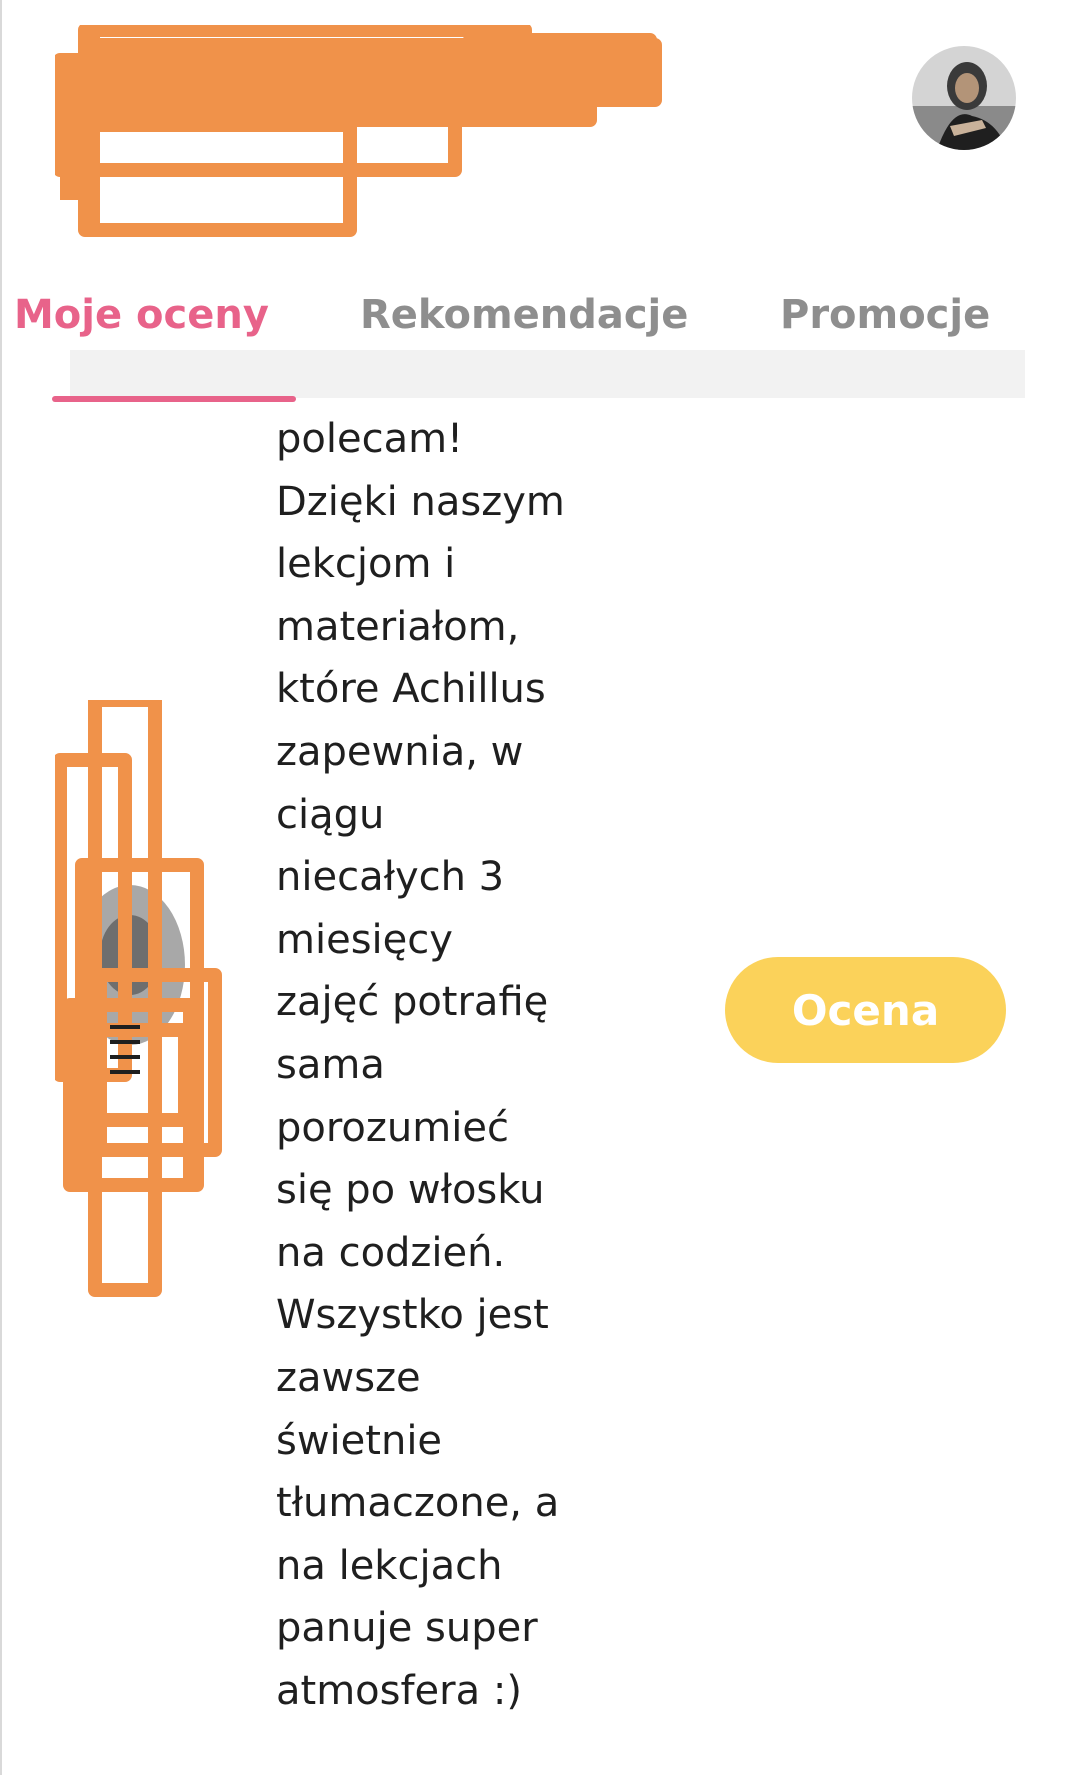  I want to click on review-text-line: się po włosku, so click(410, 1190).